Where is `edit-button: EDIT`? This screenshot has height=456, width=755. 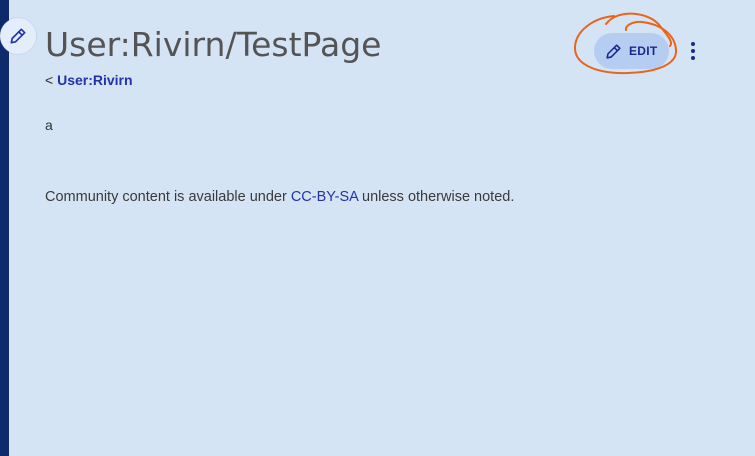
edit-button: EDIT is located at coordinates (631, 51).